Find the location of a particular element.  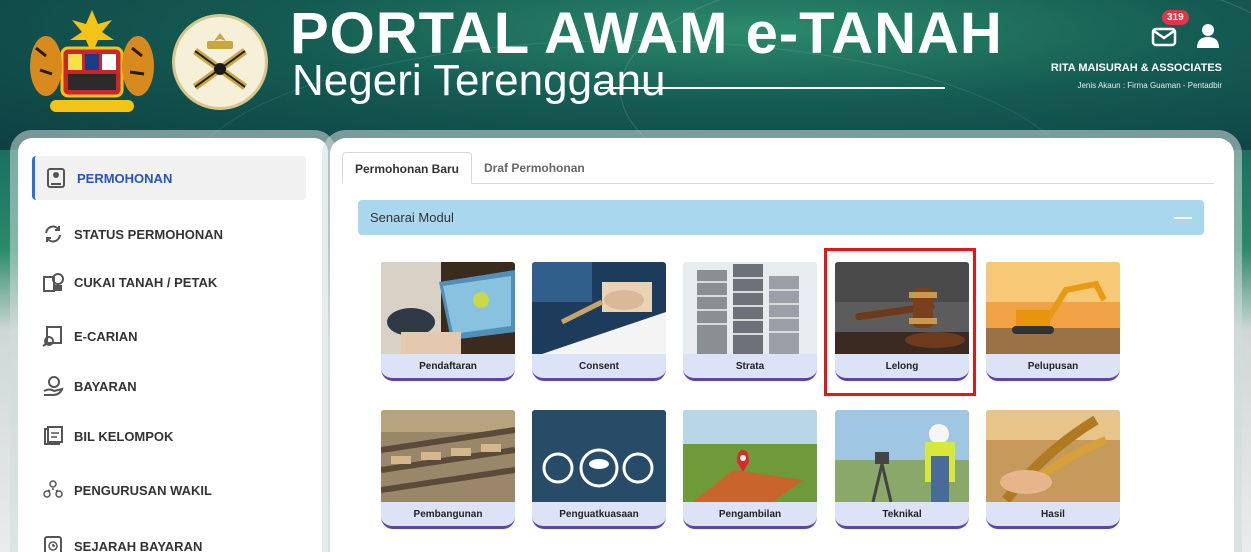

module-card-label: Pelupusan is located at coordinates (1053, 367).